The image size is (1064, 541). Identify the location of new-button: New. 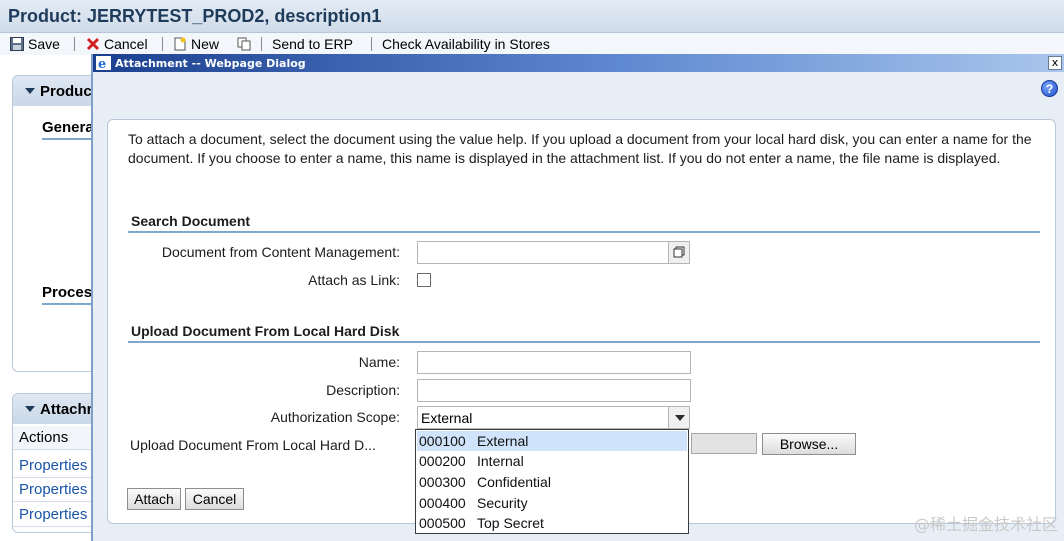
(196, 44).